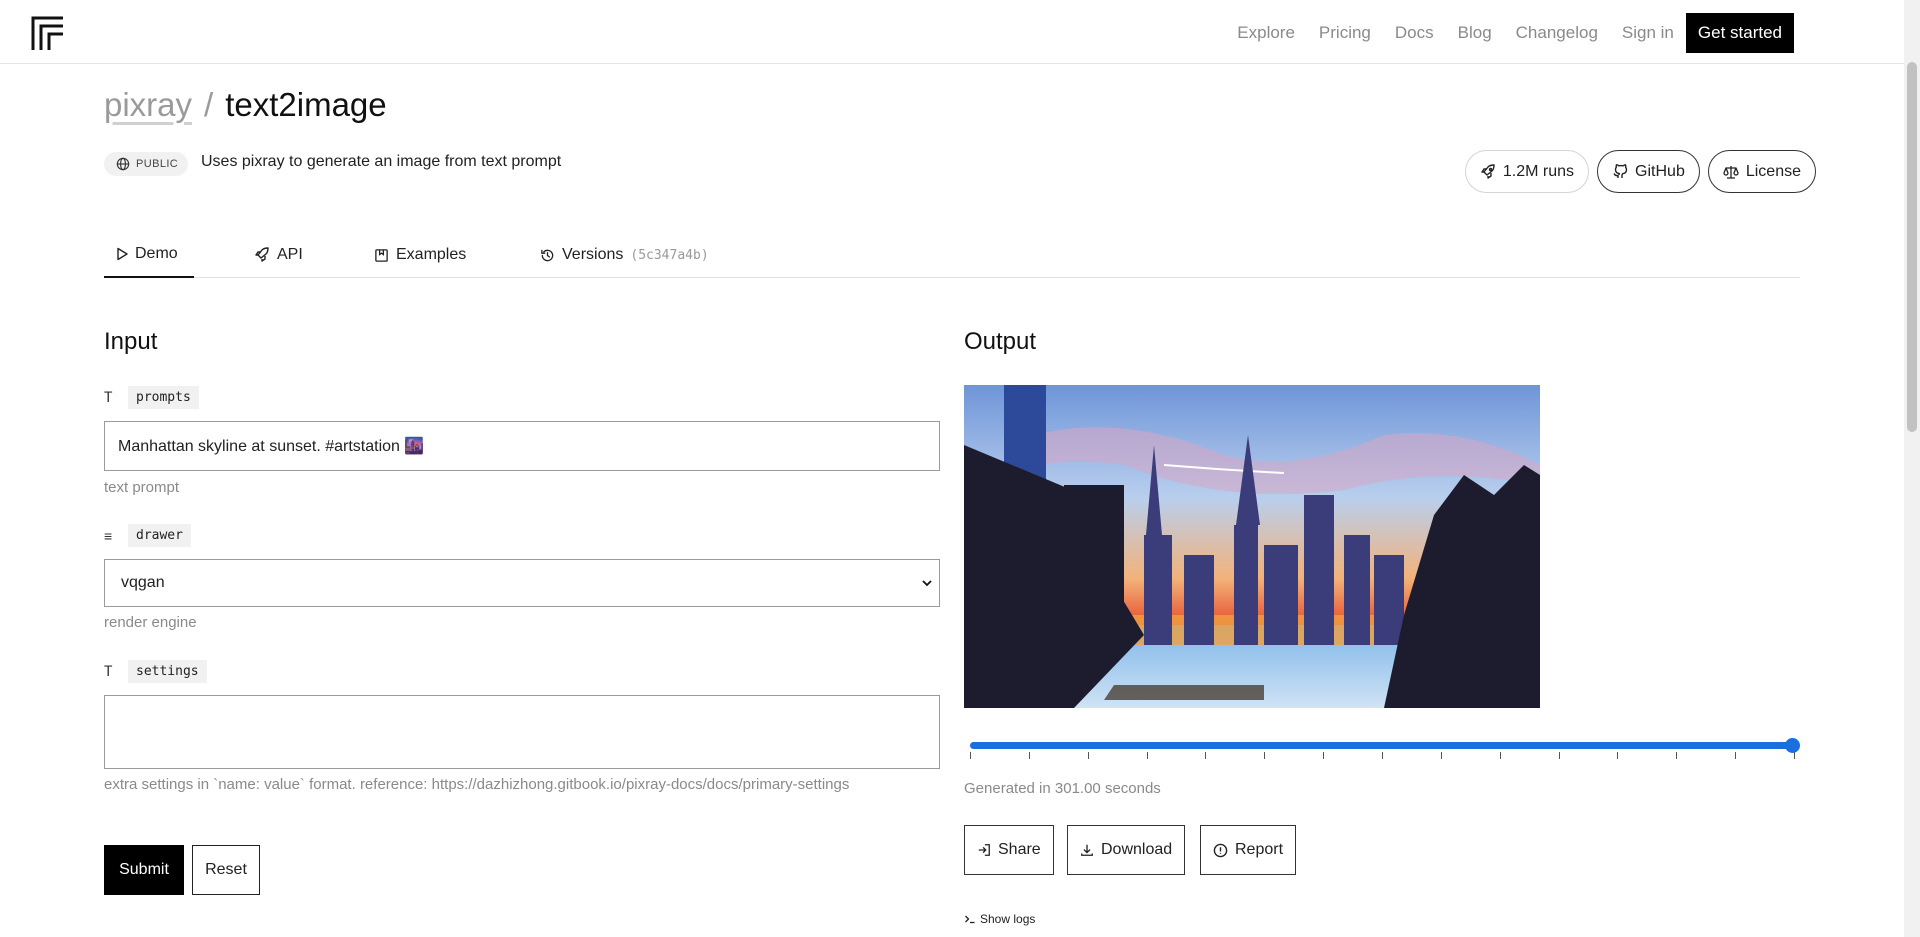  I want to click on tab-api-label: API, so click(290, 254).